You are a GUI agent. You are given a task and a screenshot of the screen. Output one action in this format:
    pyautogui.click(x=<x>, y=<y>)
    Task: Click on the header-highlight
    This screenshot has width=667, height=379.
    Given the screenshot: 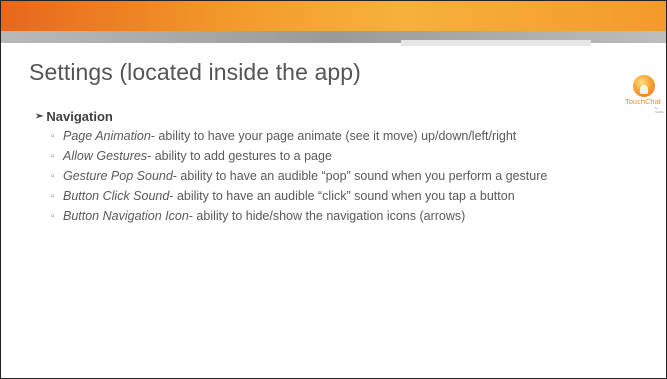 What is the action you would take?
    pyautogui.click(x=496, y=43)
    